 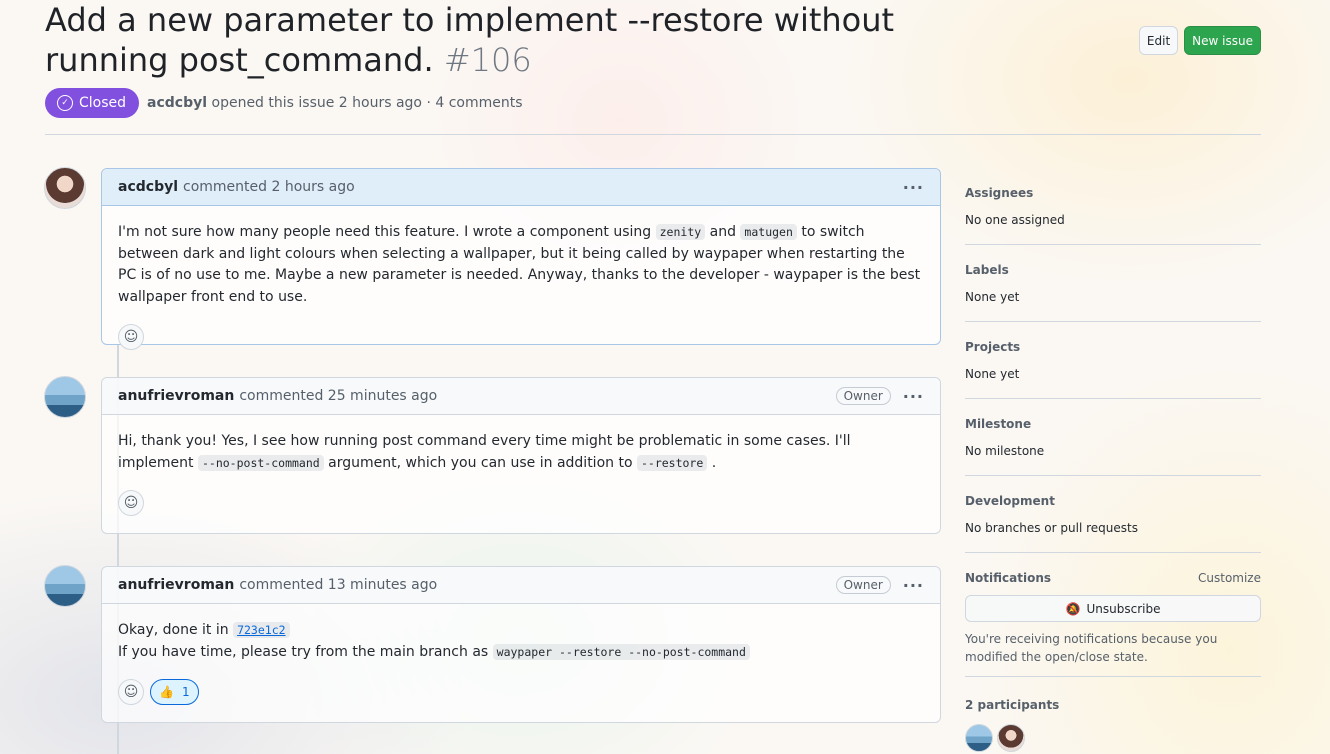 I want to click on customize-link: Customize, so click(x=1229, y=578).